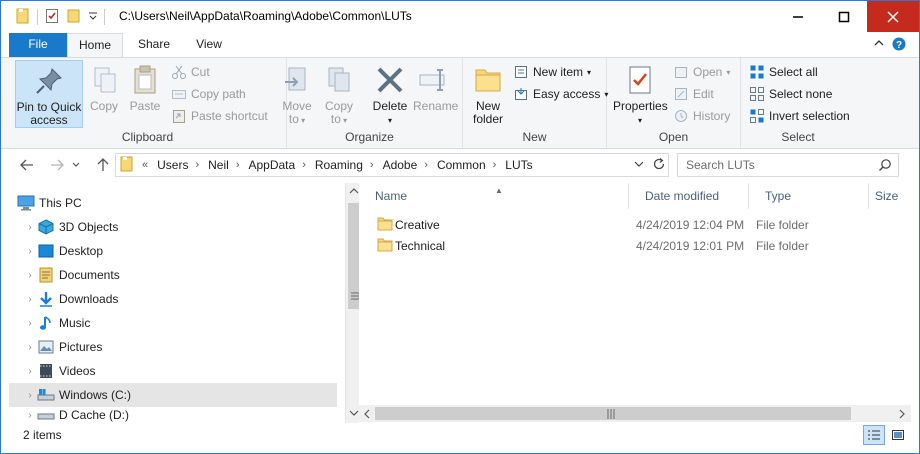  I want to click on tree-item-label: Videos, so click(77, 371).